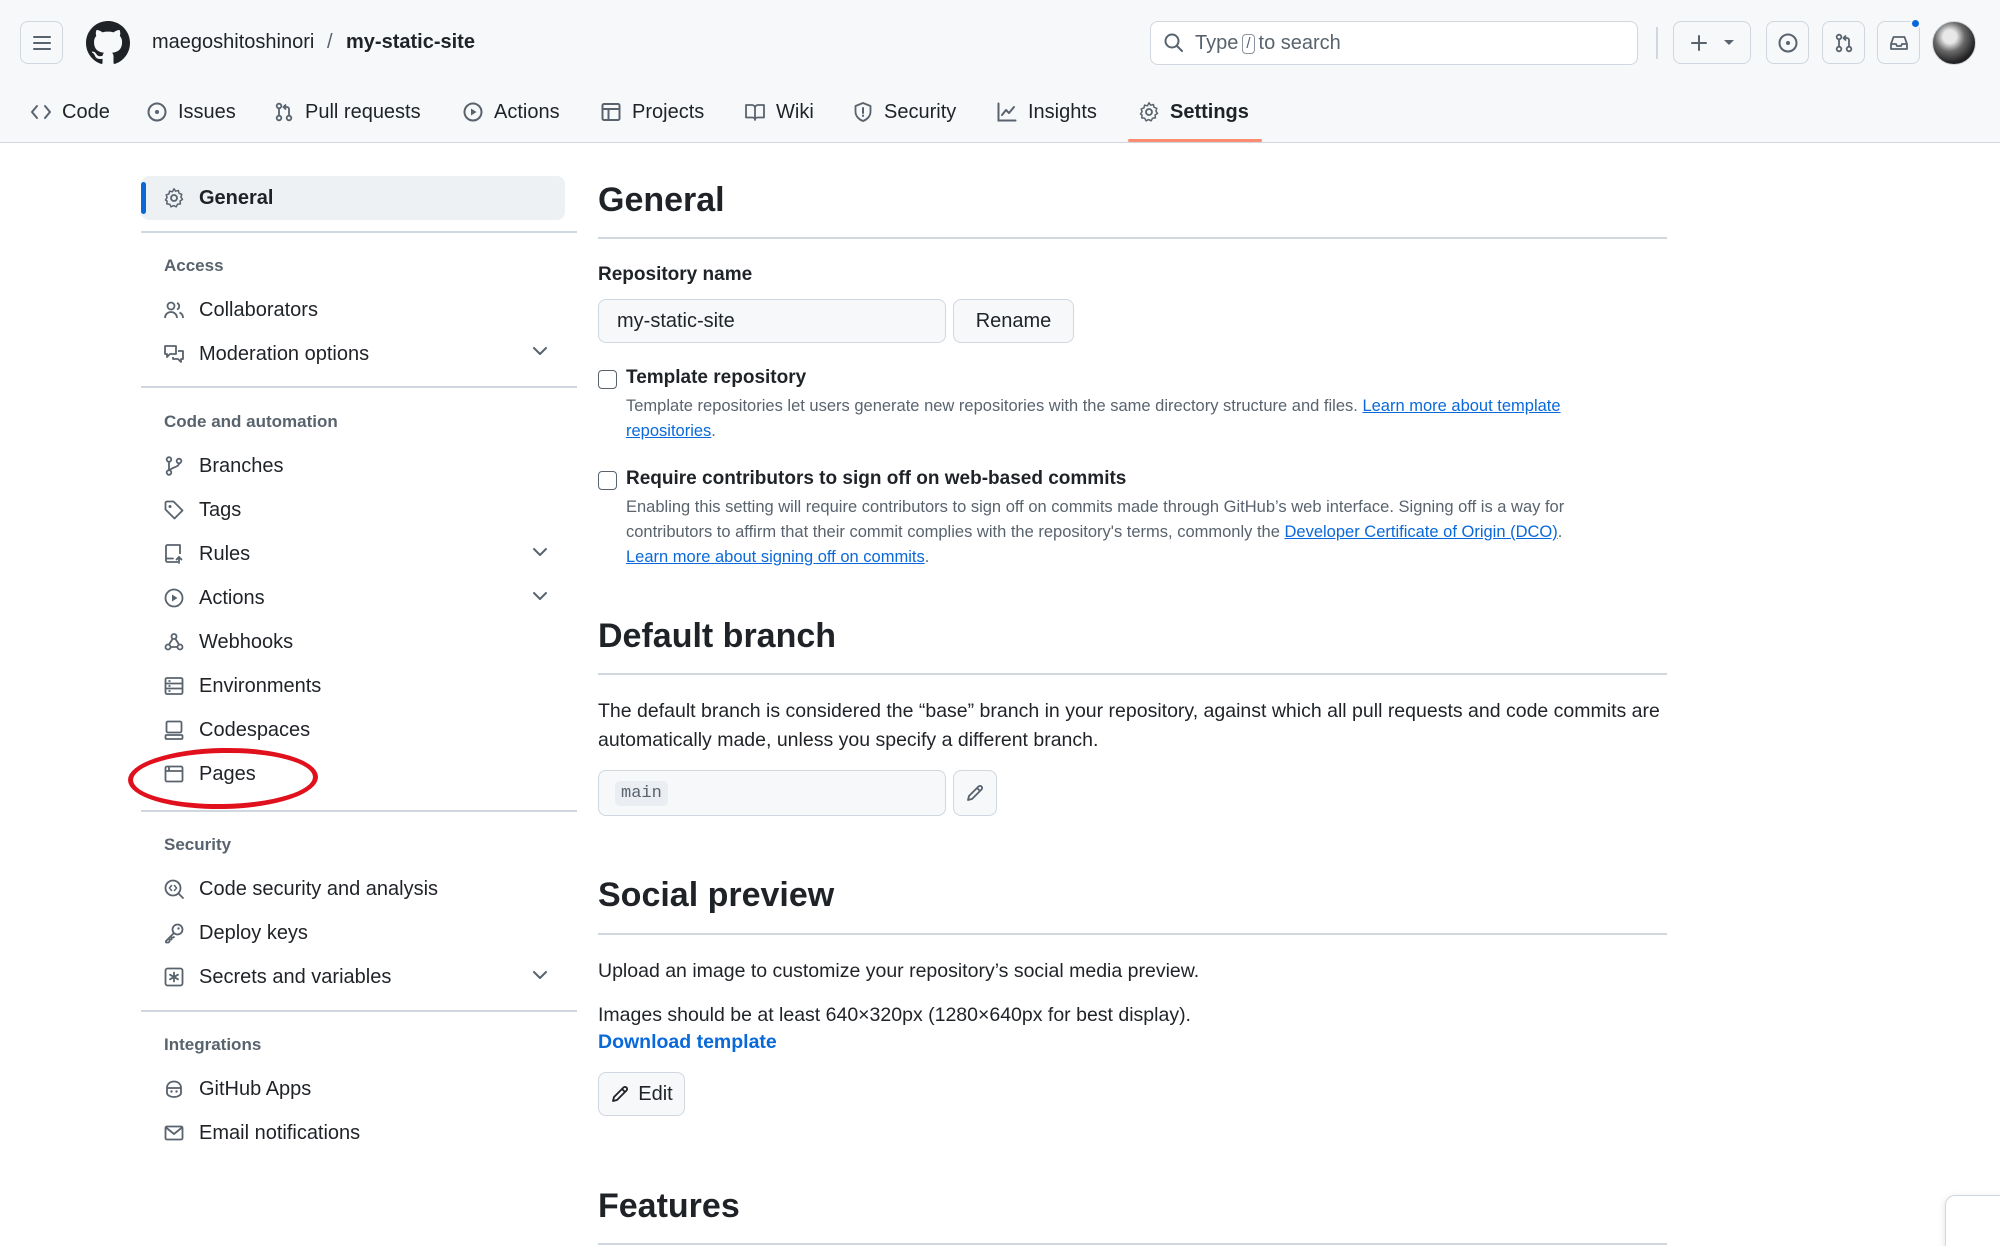 The height and width of the screenshot is (1246, 2000). I want to click on search-icon, so click(1173, 42).